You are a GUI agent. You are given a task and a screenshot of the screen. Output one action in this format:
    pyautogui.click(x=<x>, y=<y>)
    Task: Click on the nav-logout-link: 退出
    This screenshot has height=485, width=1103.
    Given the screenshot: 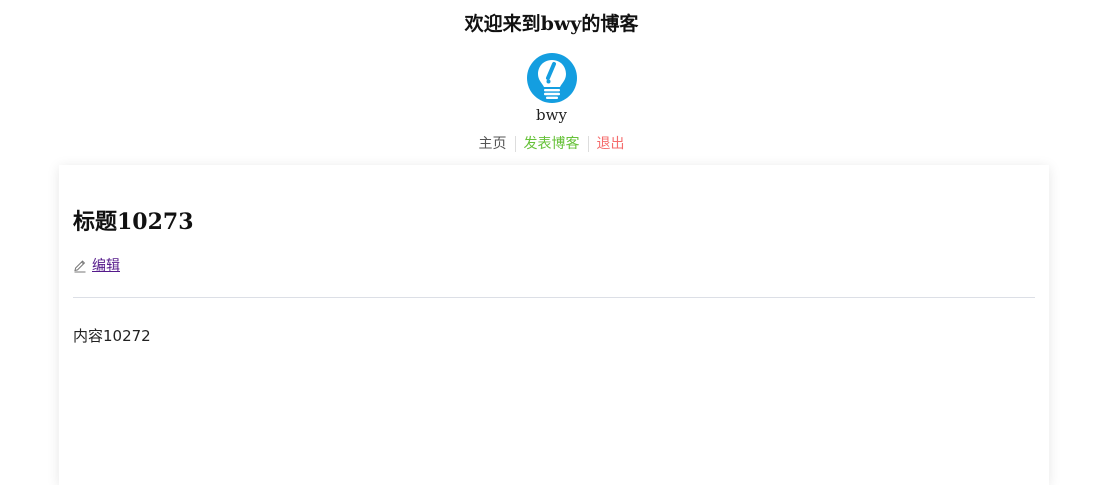 What is the action you would take?
    pyautogui.click(x=611, y=144)
    